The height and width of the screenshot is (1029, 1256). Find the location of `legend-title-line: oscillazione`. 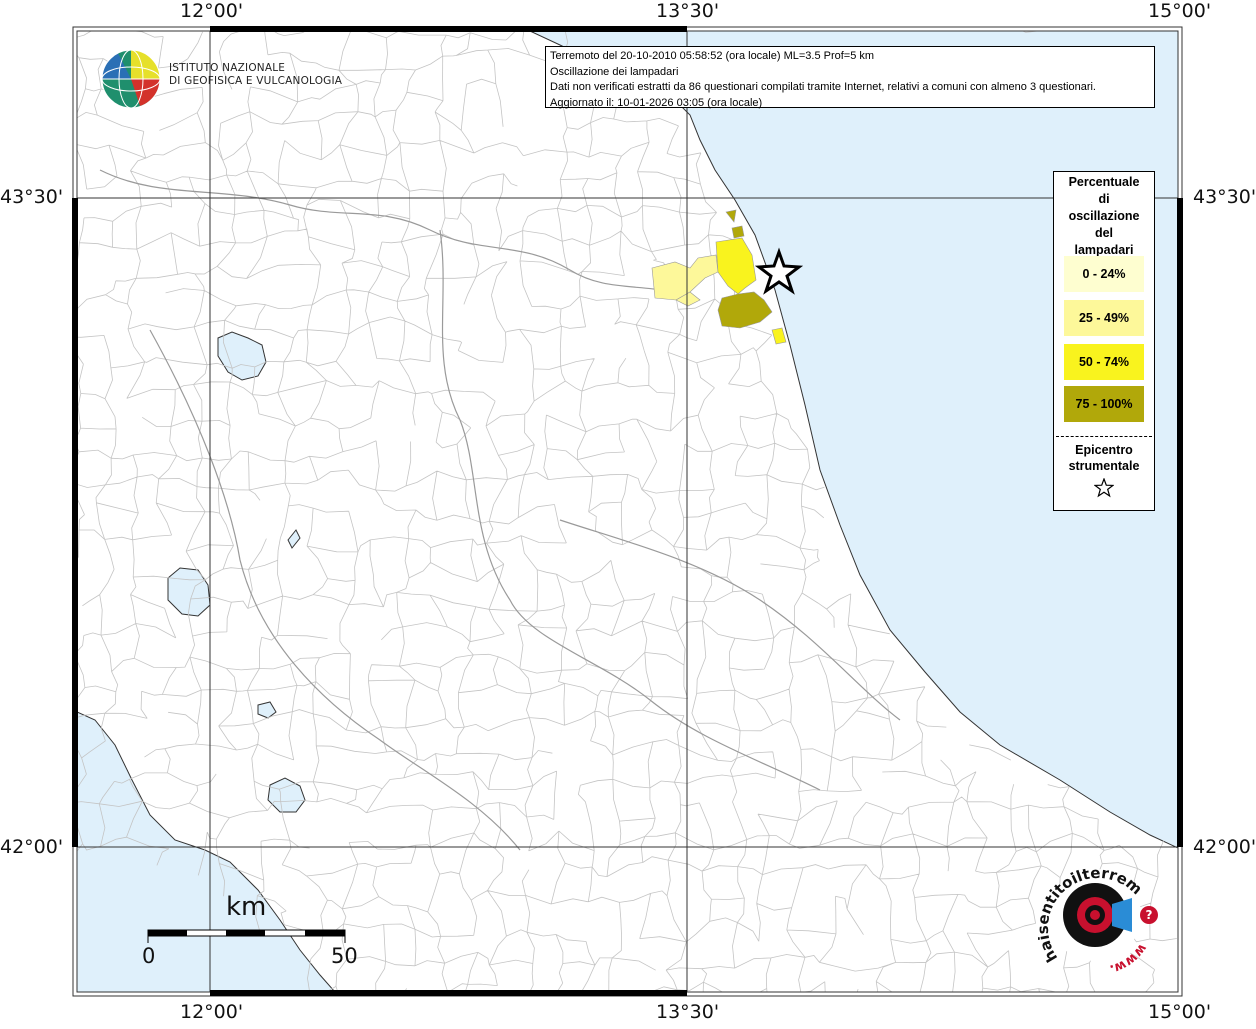

legend-title-line: oscillazione is located at coordinates (1104, 216).